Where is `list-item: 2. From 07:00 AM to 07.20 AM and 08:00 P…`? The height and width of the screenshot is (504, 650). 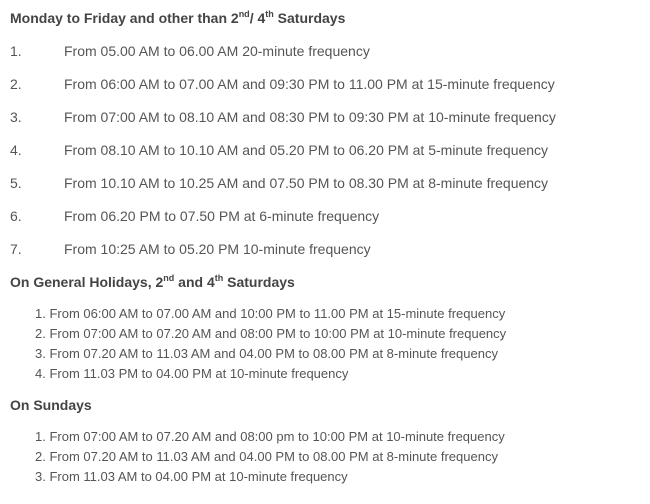
list-item: 2. From 07:00 AM to 07.20 AM and 08:00 P… is located at coordinates (271, 333).